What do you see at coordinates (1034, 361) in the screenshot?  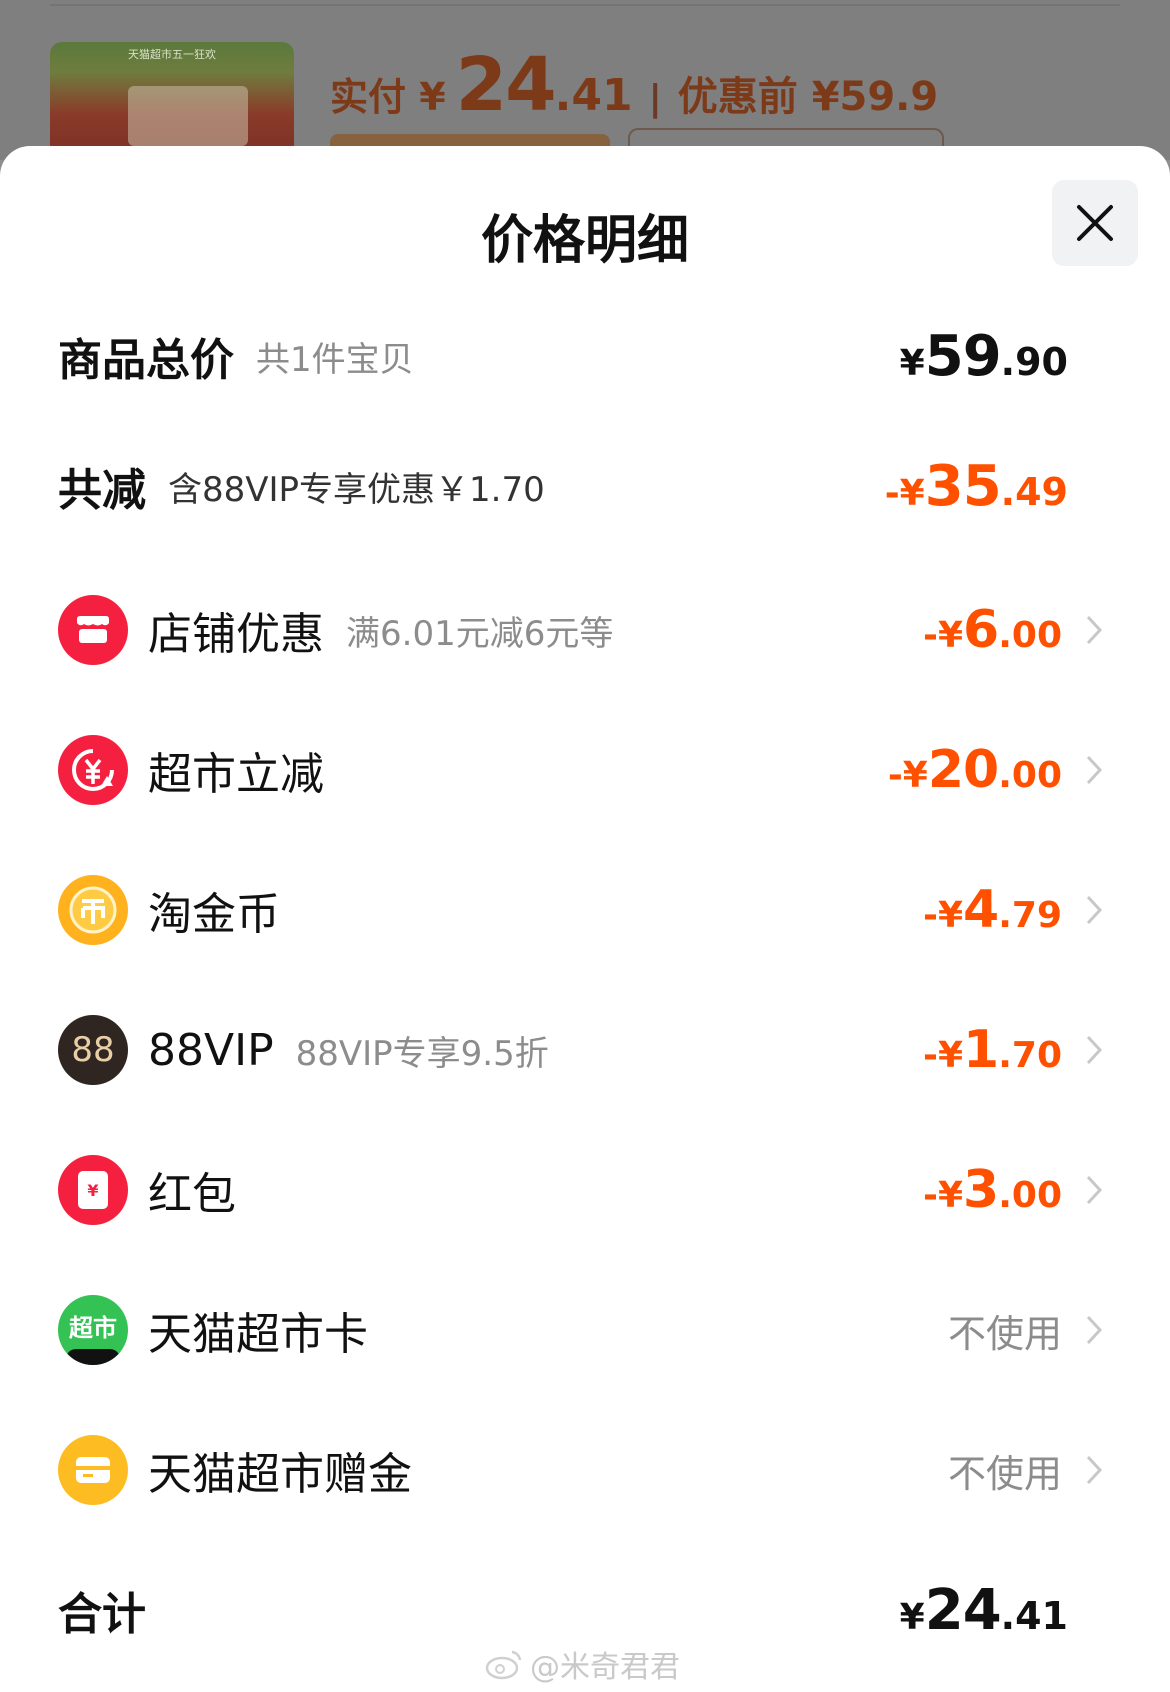 I see `amount-dec: .90` at bounding box center [1034, 361].